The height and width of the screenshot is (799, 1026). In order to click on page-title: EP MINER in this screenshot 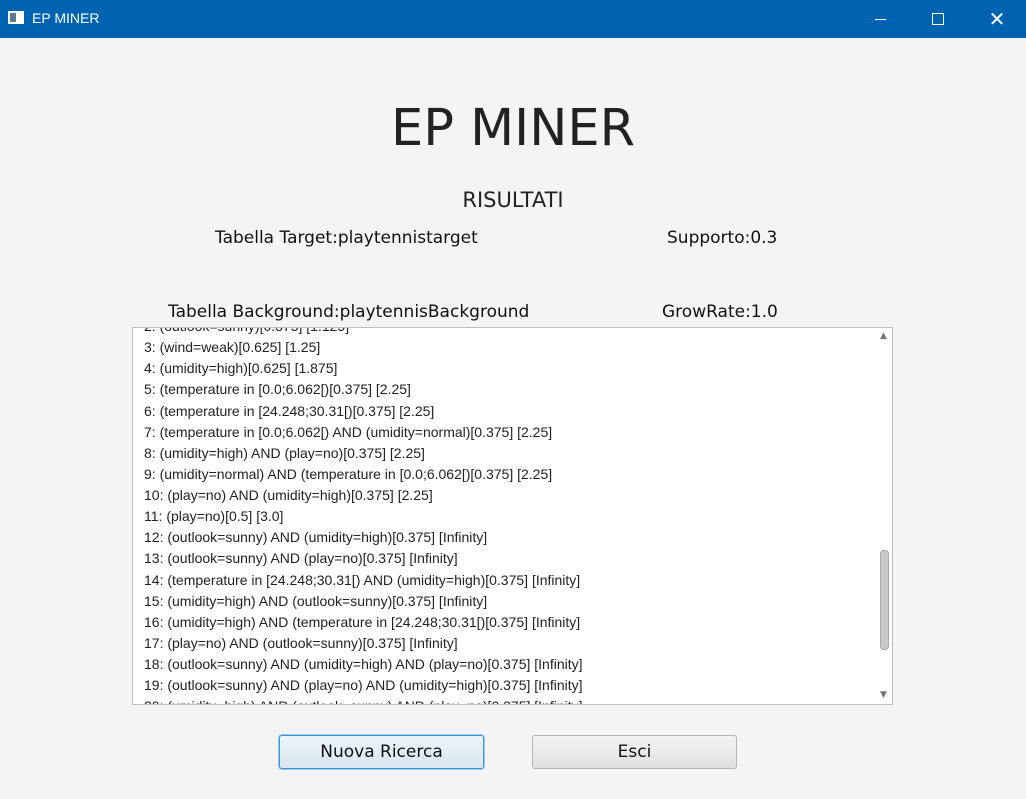, I will do `click(513, 128)`.